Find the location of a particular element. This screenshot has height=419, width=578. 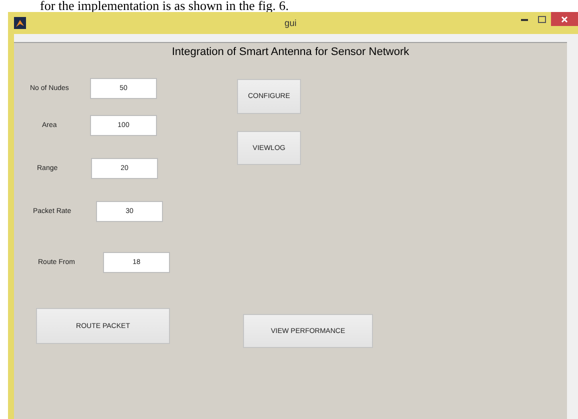

app-icon is located at coordinates (20, 23).